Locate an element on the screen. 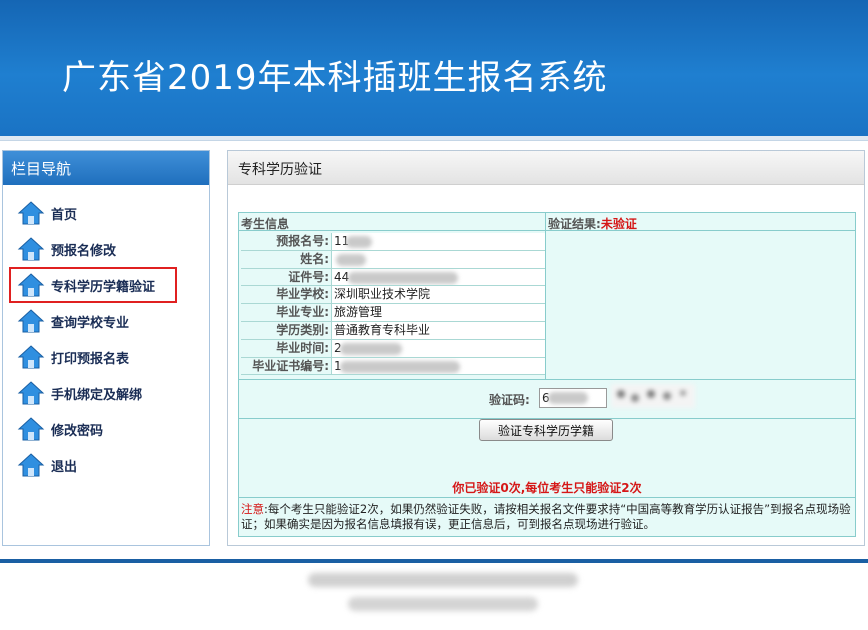  field-row: 毕业证书编号: 1 is located at coordinates (393, 366).